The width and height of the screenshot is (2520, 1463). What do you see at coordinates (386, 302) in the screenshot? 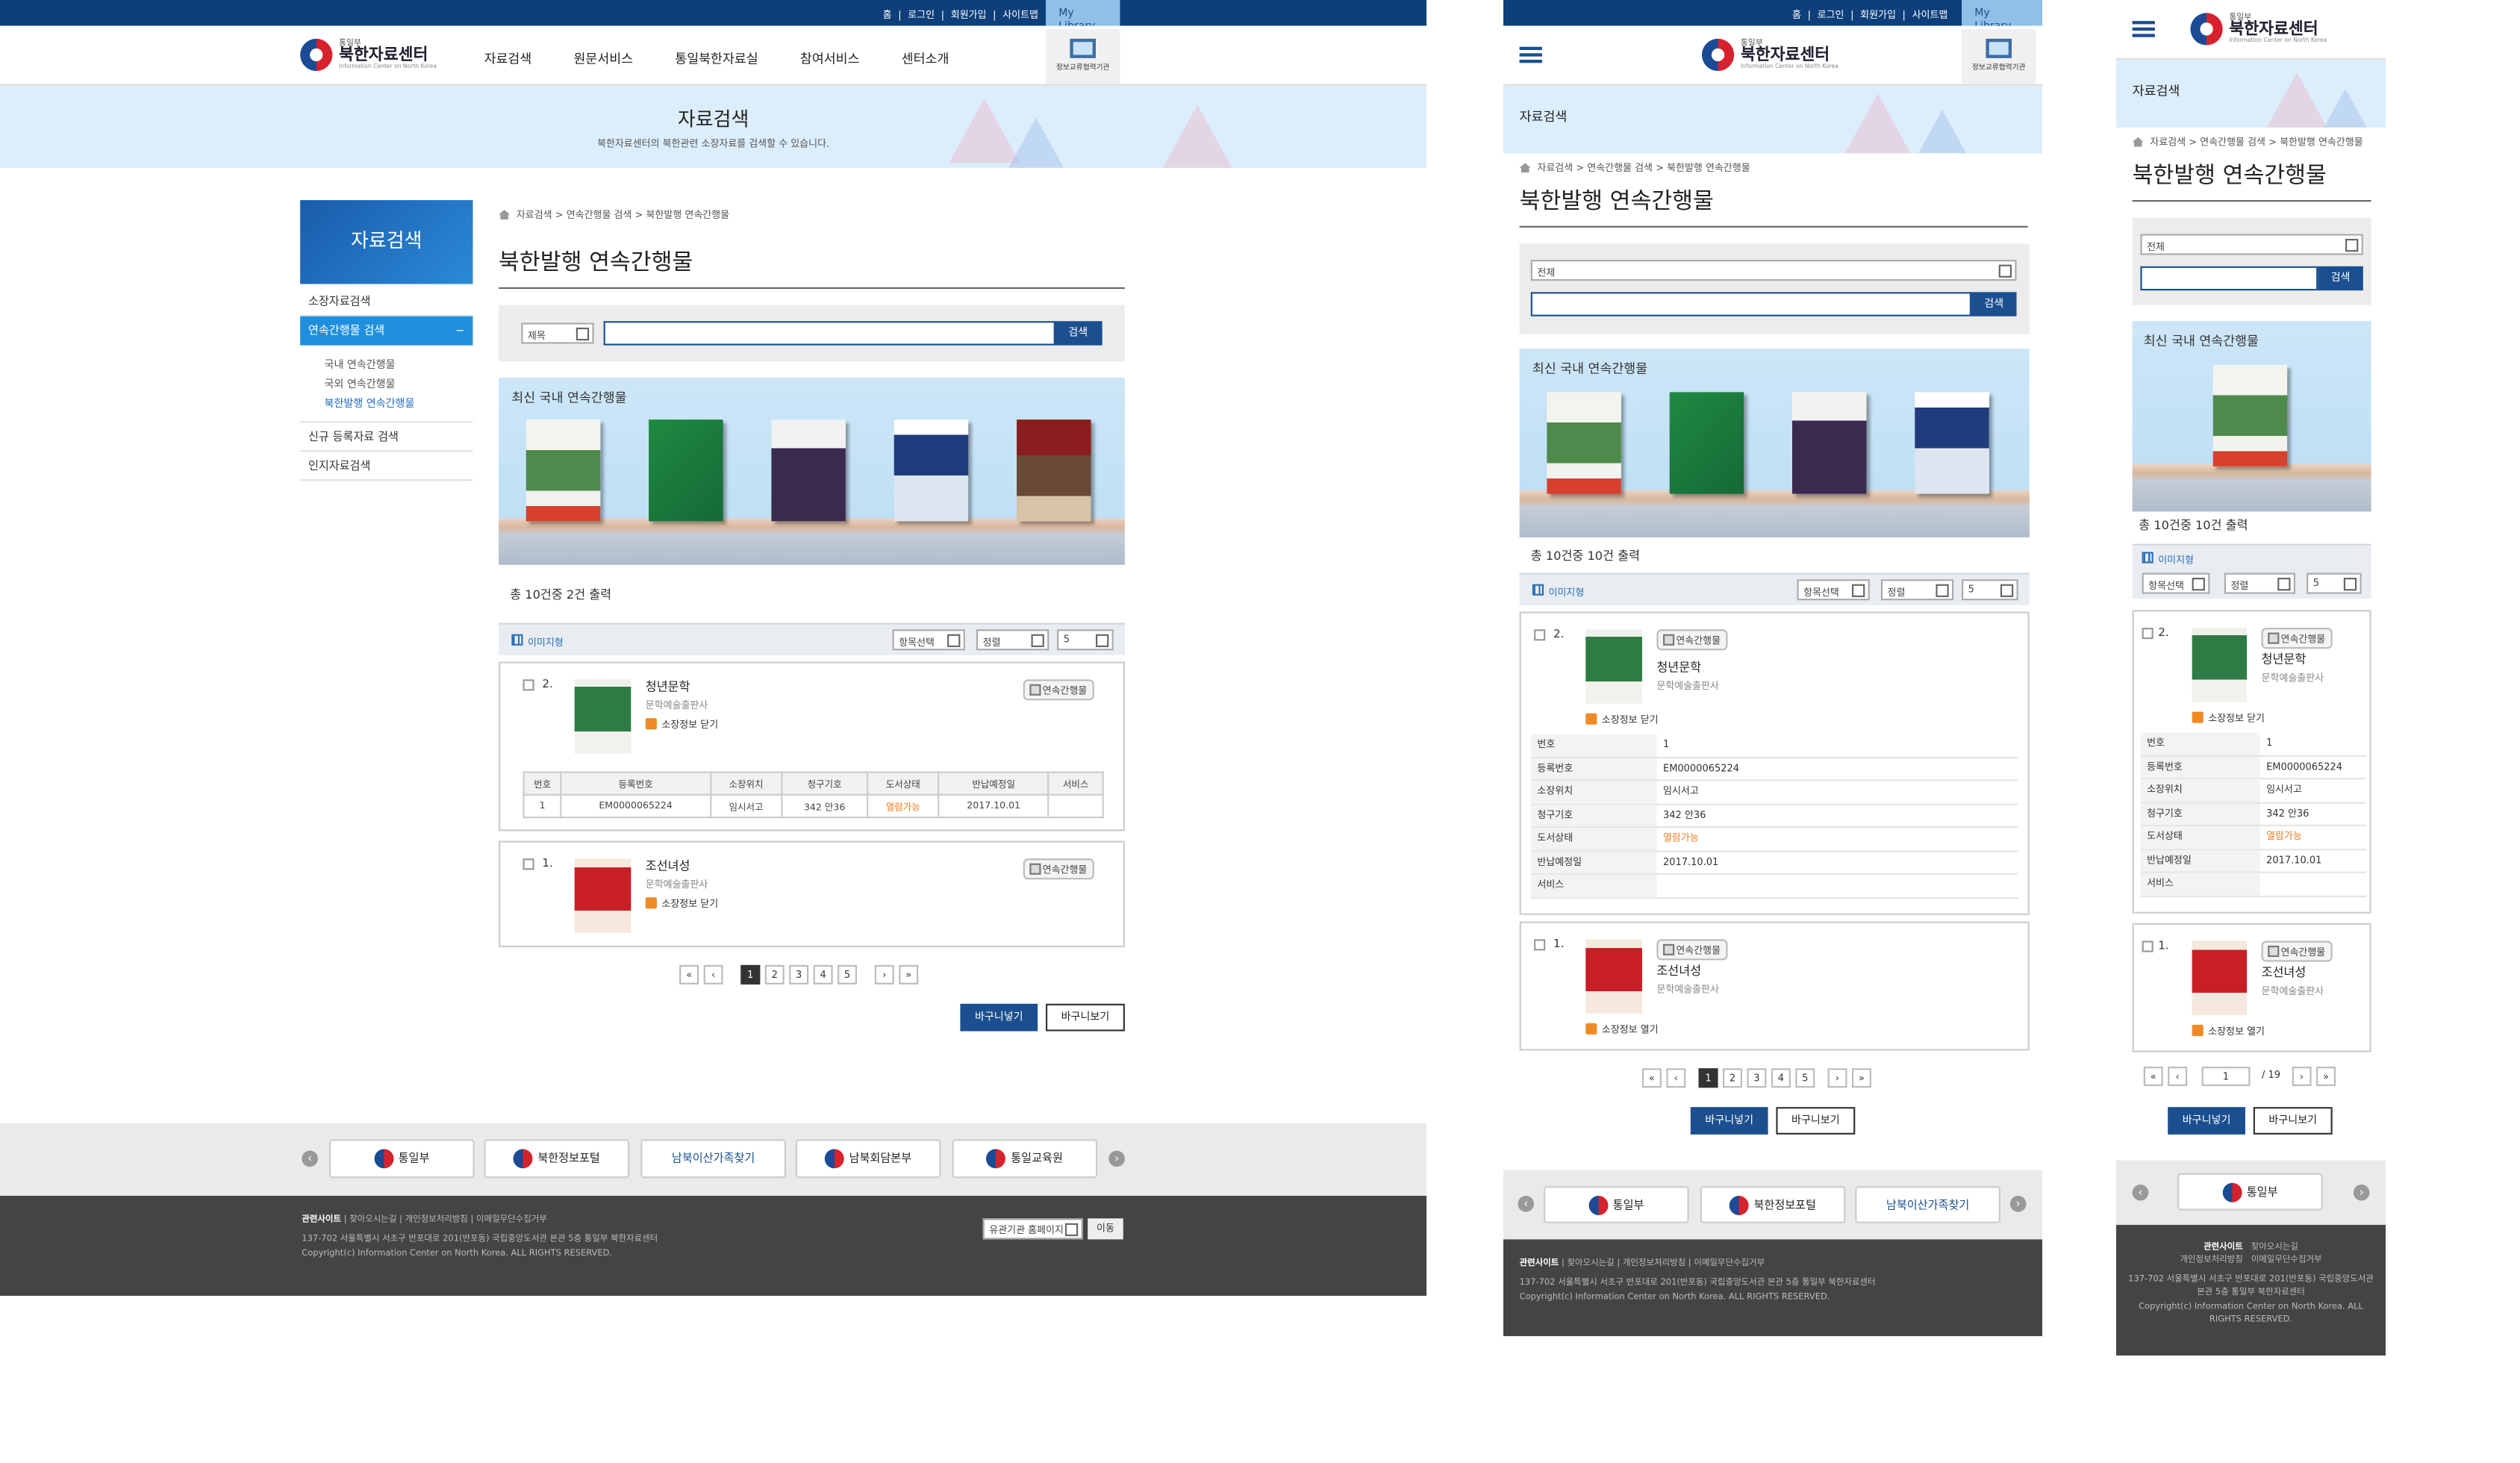
I see `sidebar-item-holdings: 소장자료검색` at bounding box center [386, 302].